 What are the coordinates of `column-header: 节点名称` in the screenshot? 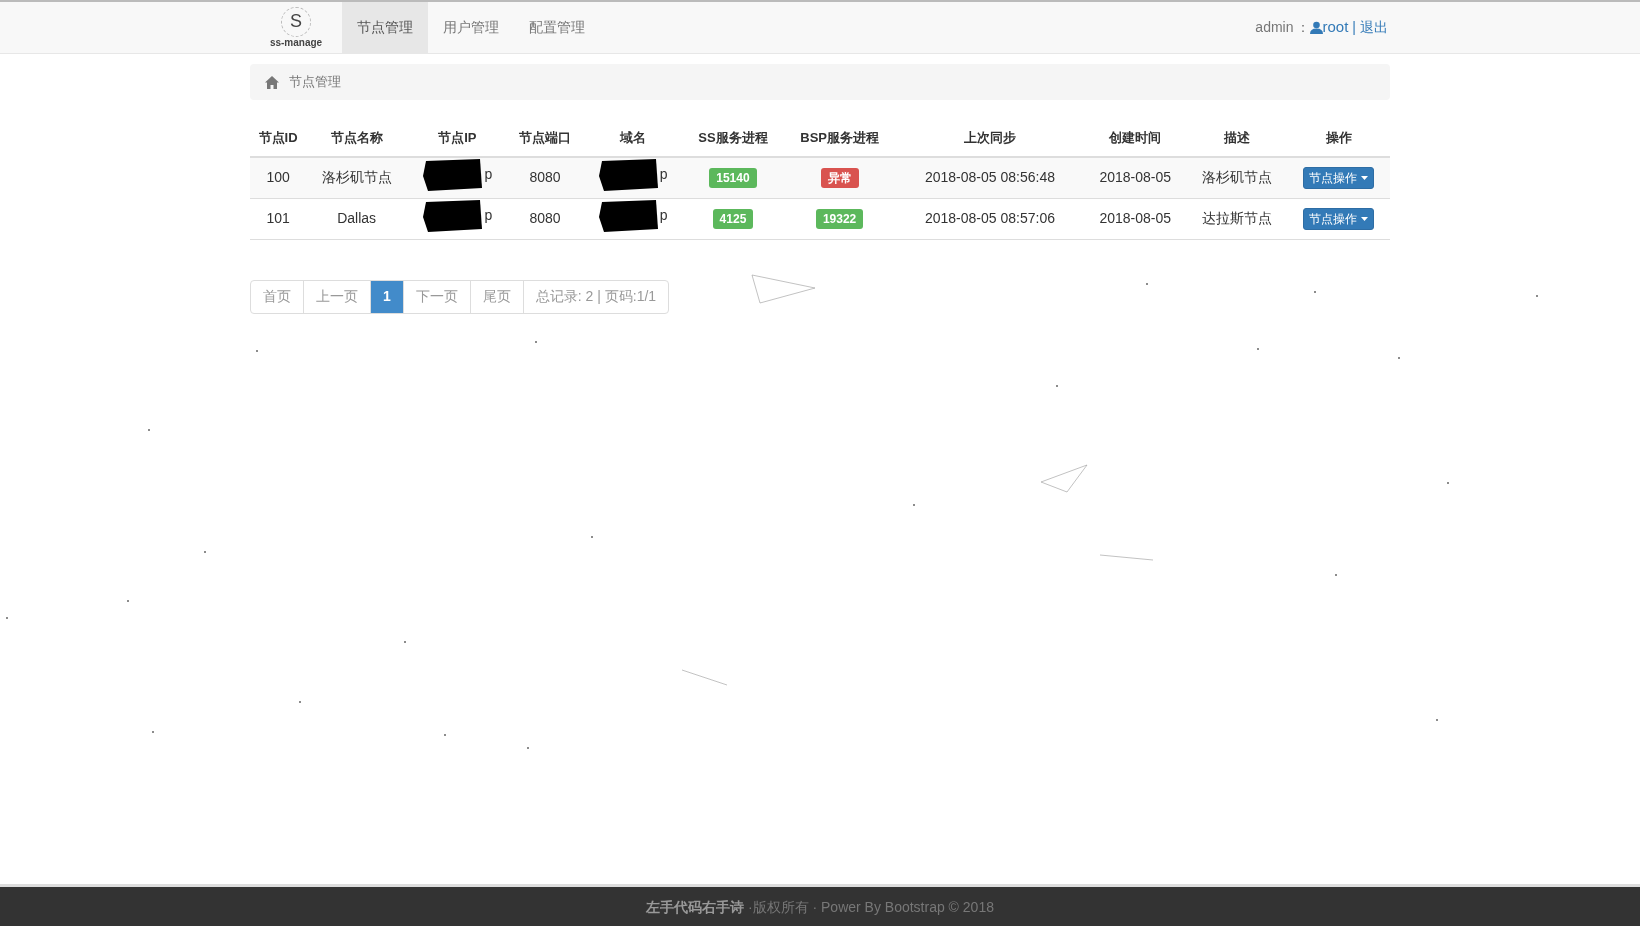 It's located at (356, 137).